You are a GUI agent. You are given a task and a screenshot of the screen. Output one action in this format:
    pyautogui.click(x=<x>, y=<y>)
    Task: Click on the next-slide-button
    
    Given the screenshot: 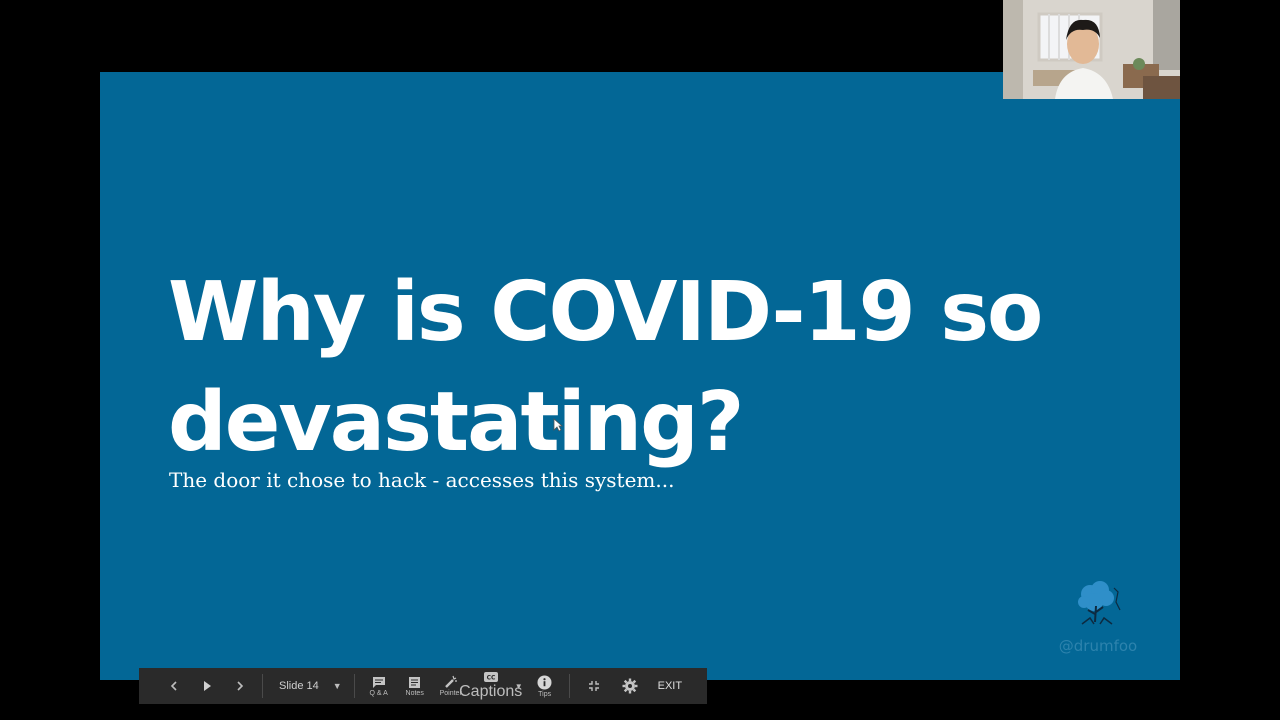 What is the action you would take?
    pyautogui.click(x=239, y=686)
    